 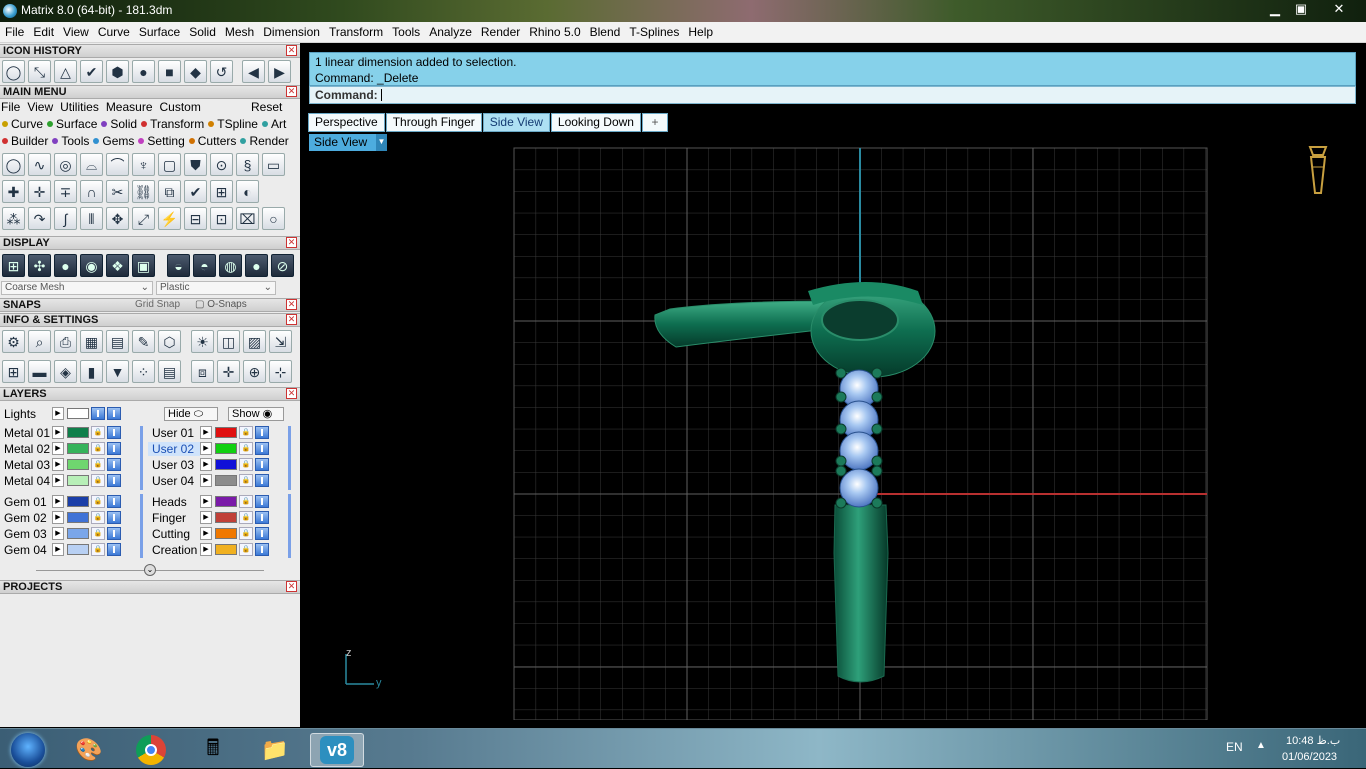 What do you see at coordinates (355, 30) in the screenshot?
I see `menu-transform: Transform` at bounding box center [355, 30].